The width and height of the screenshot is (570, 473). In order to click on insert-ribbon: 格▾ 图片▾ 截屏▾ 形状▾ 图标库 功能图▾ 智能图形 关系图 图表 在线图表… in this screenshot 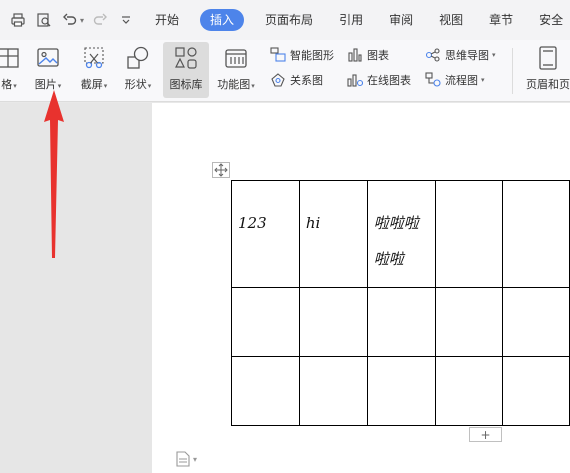, I will do `click(285, 71)`.